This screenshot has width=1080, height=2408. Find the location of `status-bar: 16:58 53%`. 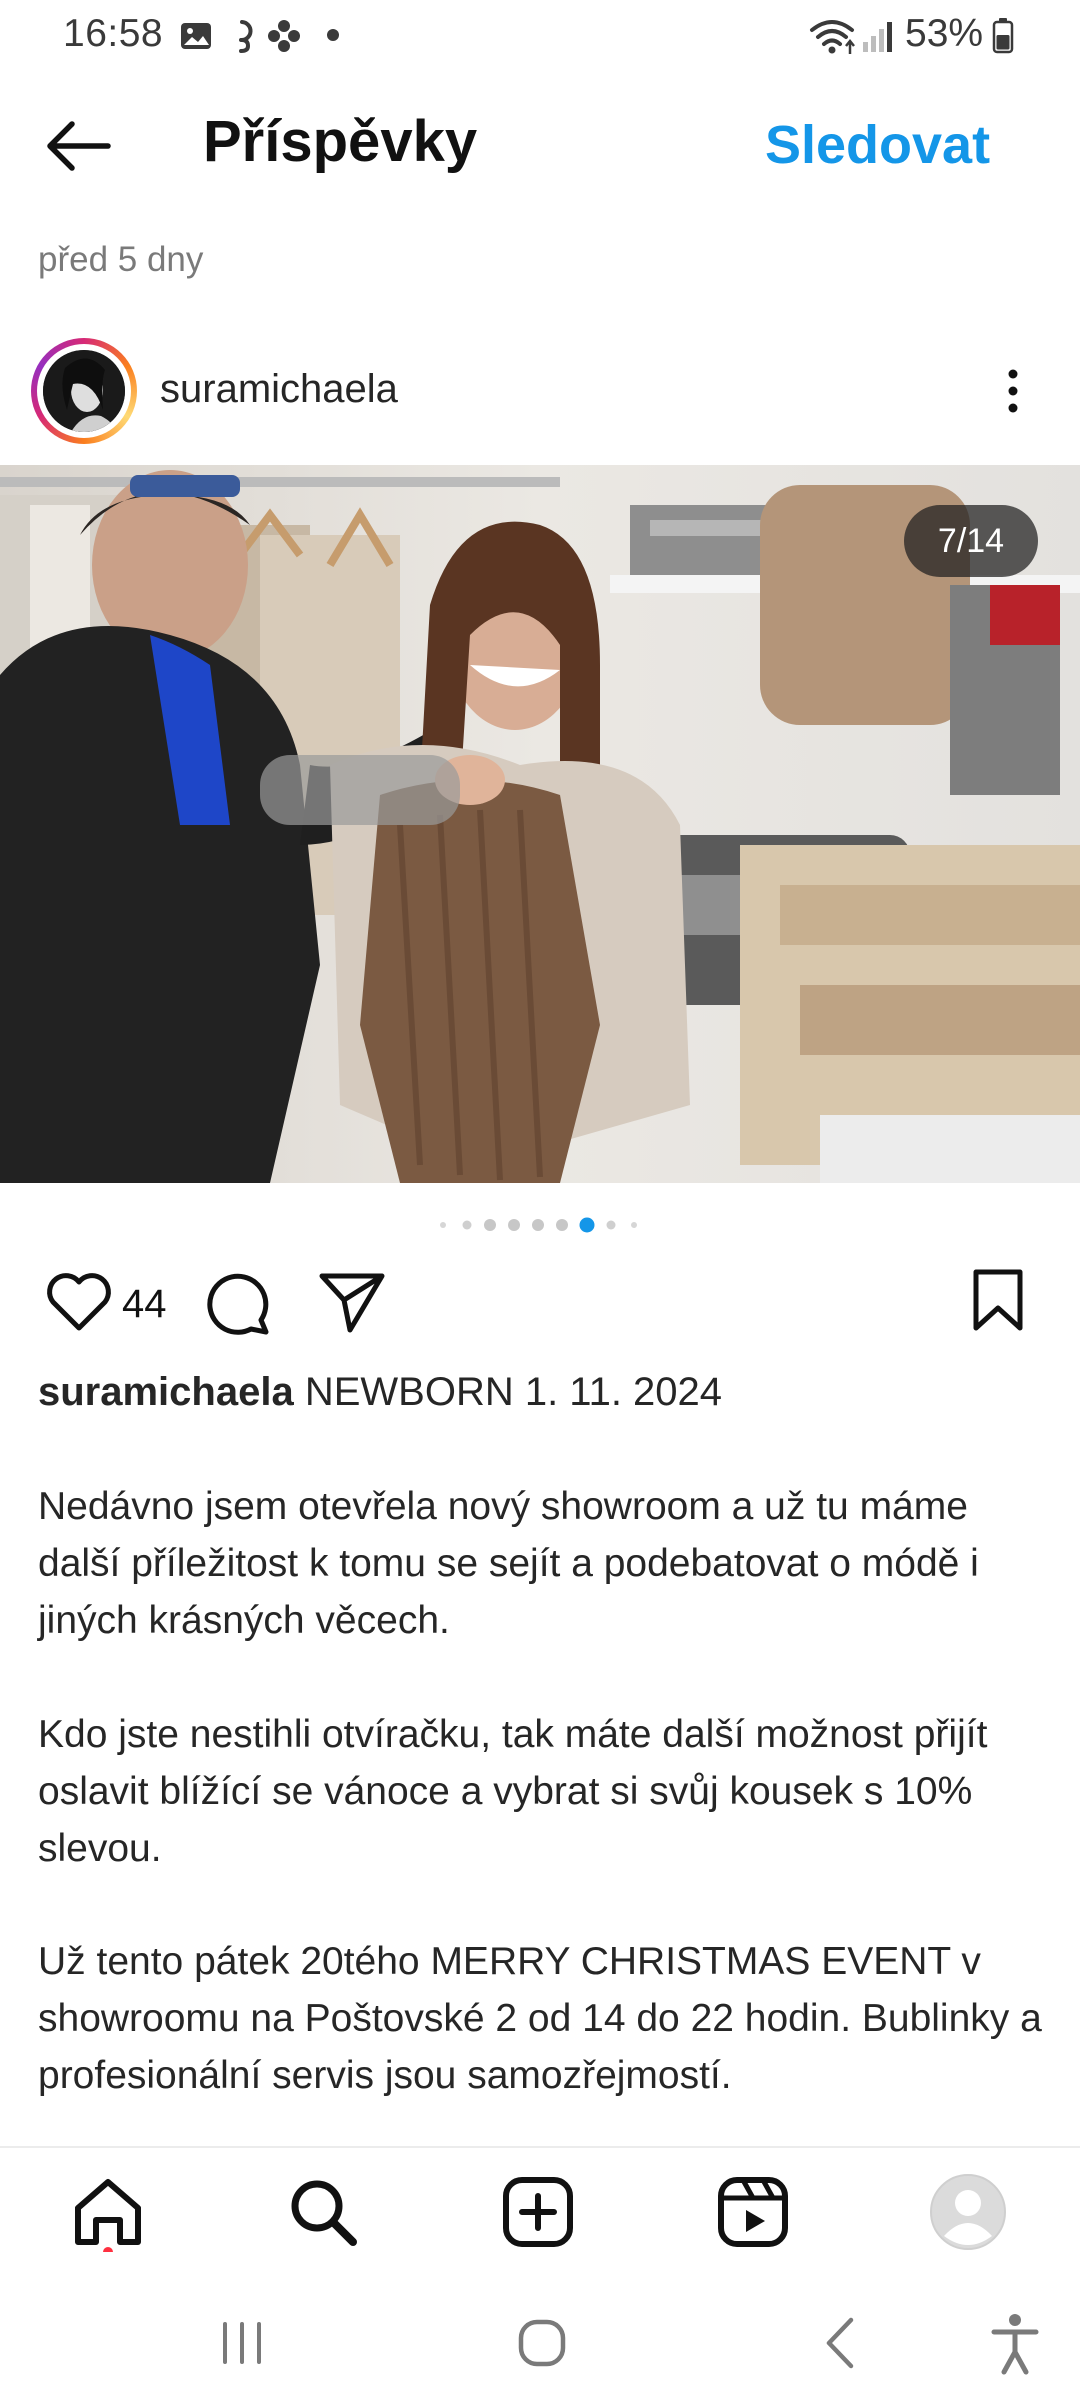

status-bar: 16:58 53% is located at coordinates (540, 36).